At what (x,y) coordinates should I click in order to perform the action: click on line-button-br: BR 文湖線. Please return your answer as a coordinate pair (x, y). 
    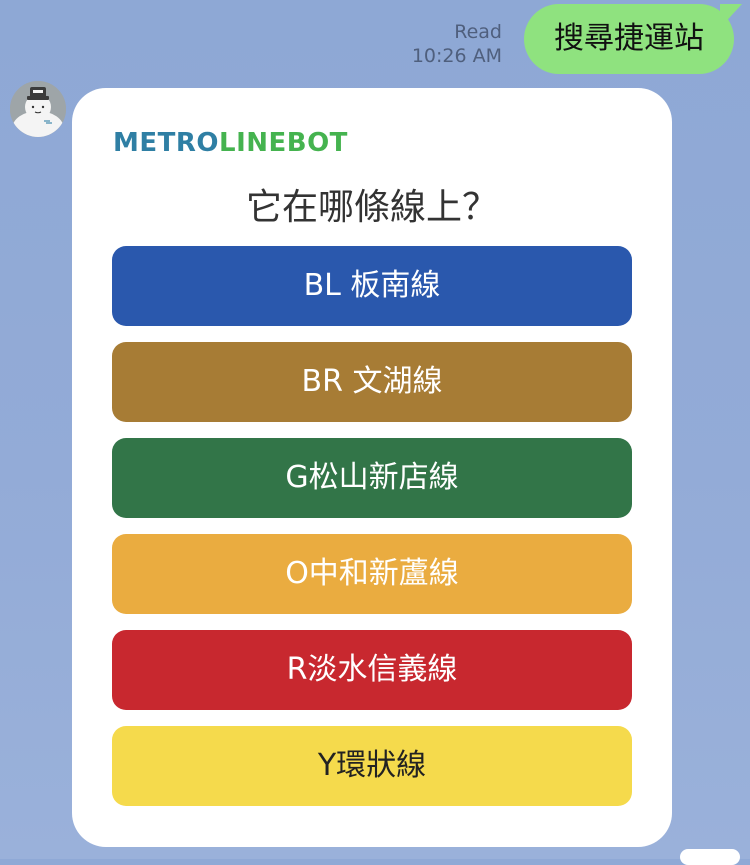
    Looking at the image, I should click on (372, 382).